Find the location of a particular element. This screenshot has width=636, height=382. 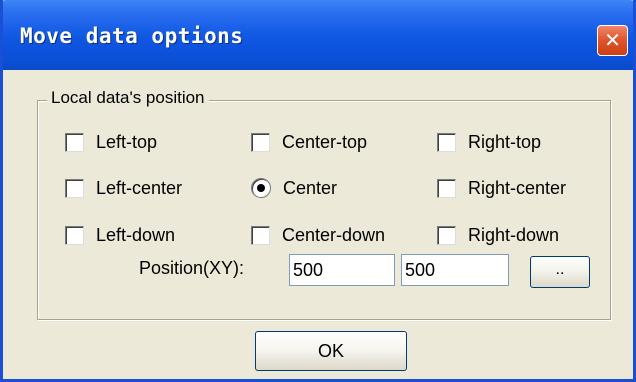

right-top-checkbox is located at coordinates (446, 142).